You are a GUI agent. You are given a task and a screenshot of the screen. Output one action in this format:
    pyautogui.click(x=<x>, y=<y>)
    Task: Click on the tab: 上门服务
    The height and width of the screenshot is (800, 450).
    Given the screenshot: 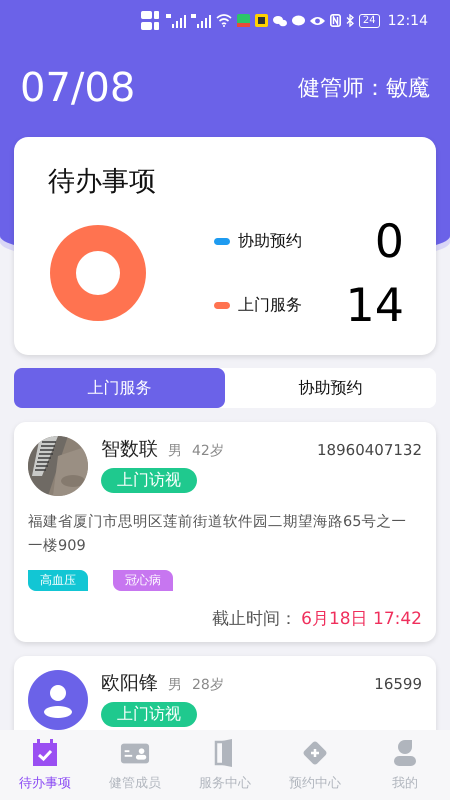 What is the action you would take?
    pyautogui.click(x=119, y=388)
    